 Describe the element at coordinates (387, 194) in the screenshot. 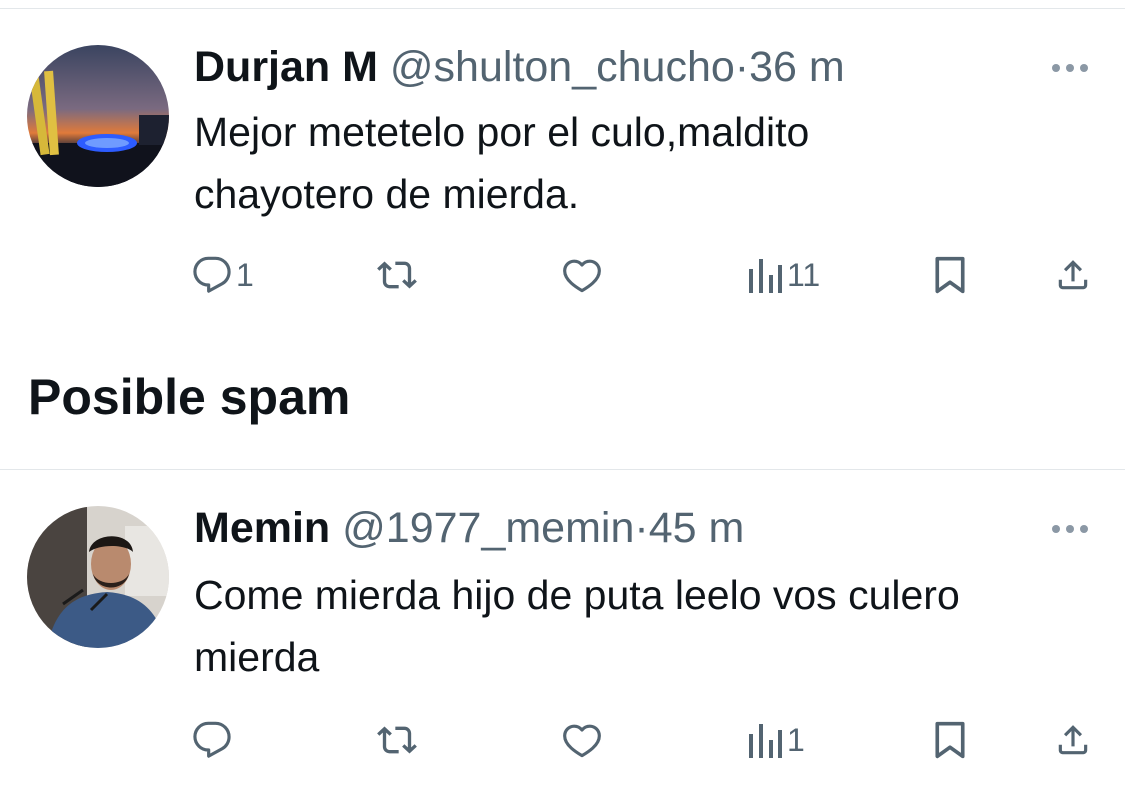

I see `tweet-text-line: chayotero de mierda.` at that location.